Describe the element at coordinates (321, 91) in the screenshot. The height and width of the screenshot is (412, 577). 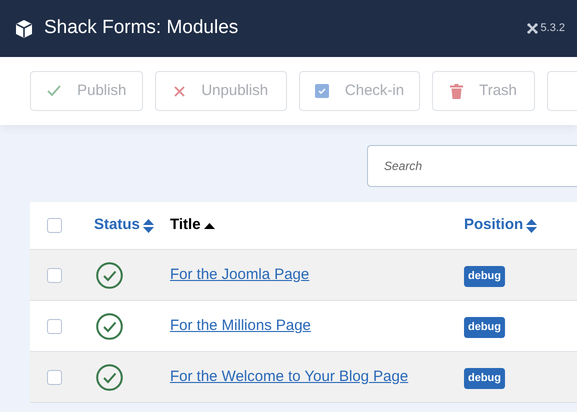
I see `checkbox-icon` at that location.